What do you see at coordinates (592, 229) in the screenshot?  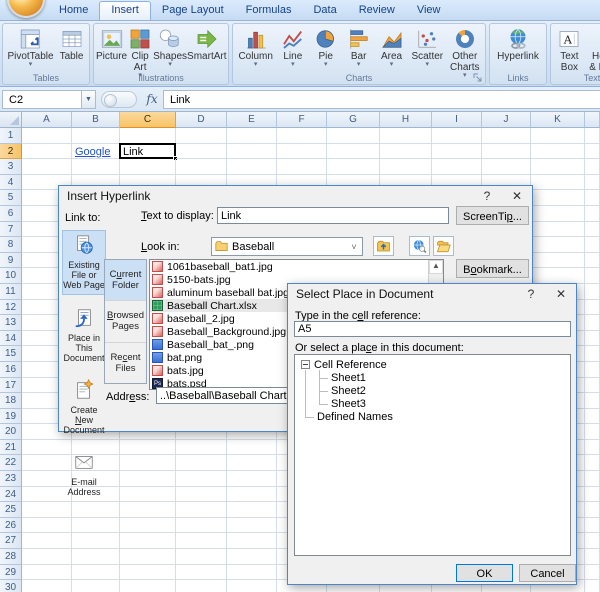 I see `cell-x7` at bounding box center [592, 229].